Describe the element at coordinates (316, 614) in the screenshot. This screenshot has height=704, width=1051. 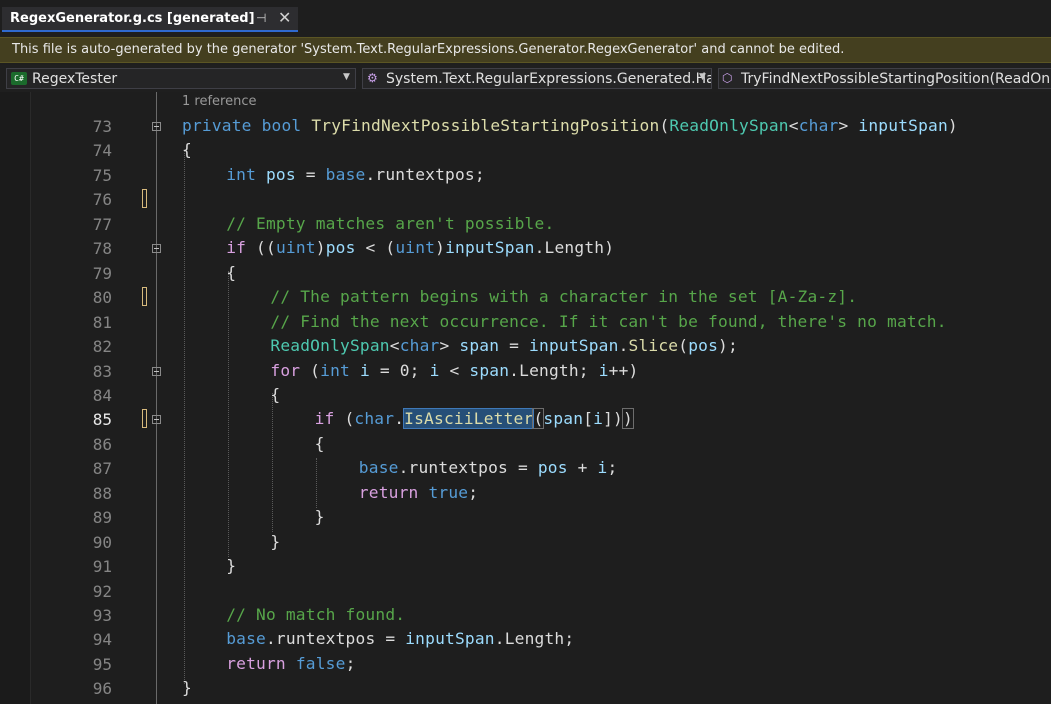
I see `code-text: // No match found.` at that location.